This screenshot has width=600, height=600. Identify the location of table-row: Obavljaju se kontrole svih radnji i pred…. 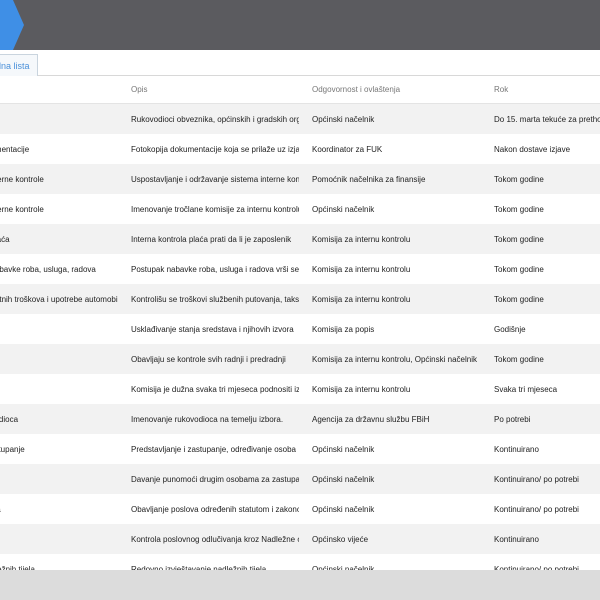
(300, 359).